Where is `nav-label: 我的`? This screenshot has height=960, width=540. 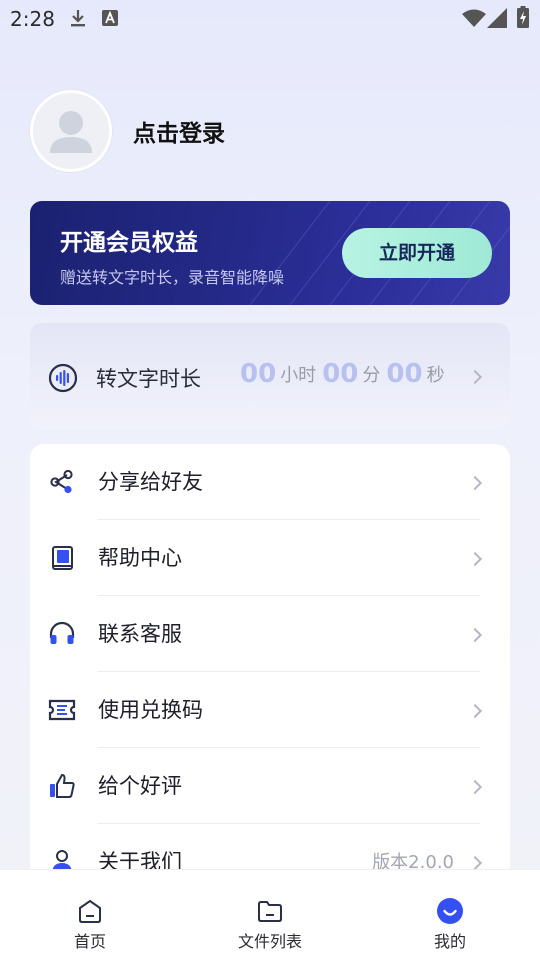 nav-label: 我的 is located at coordinates (449, 941).